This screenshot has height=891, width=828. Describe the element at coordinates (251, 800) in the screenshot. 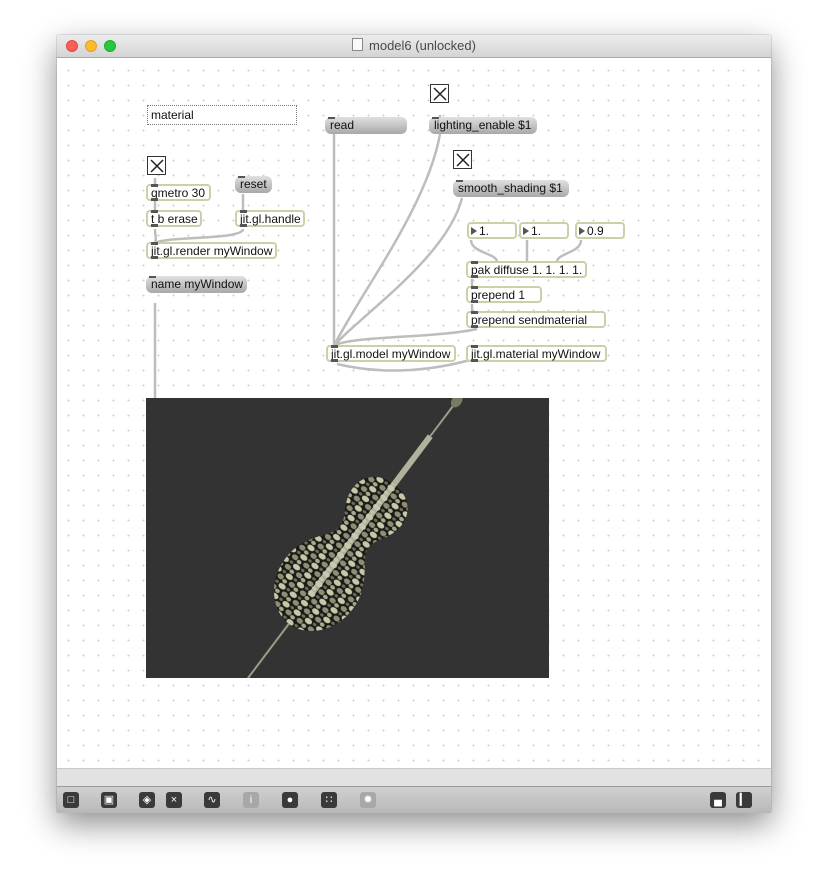

I see `info-icon: i` at that location.